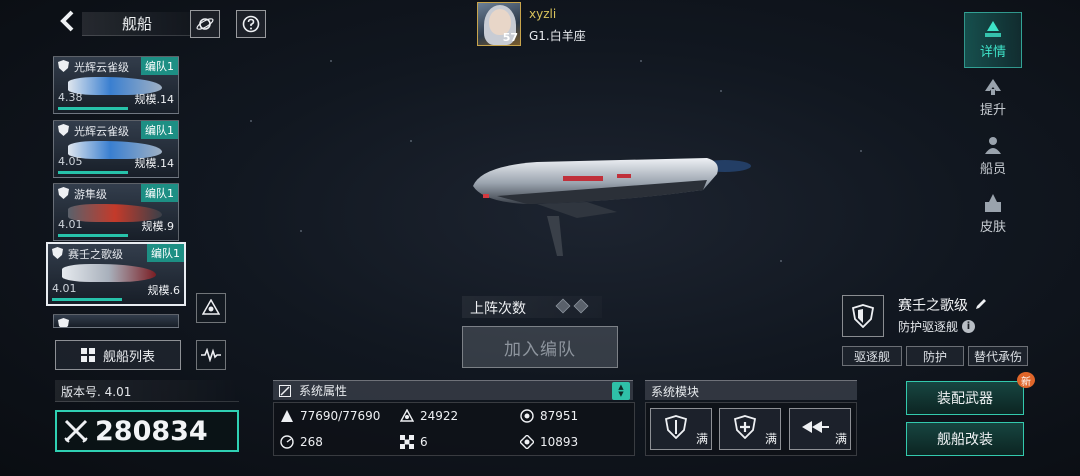 Image resolution: width=1080 pixels, height=476 pixels. I want to click on tab-label: 船员, so click(992, 169).